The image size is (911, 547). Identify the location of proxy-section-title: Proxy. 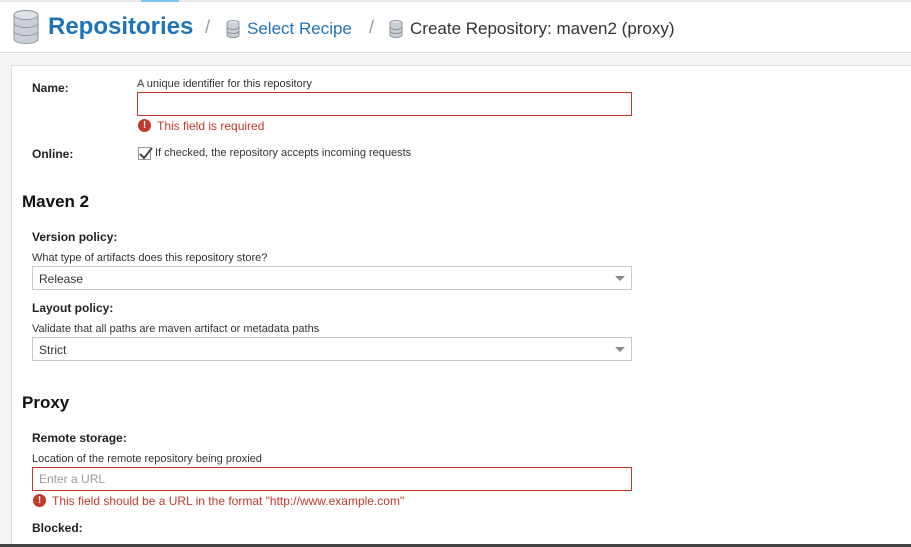
(46, 402).